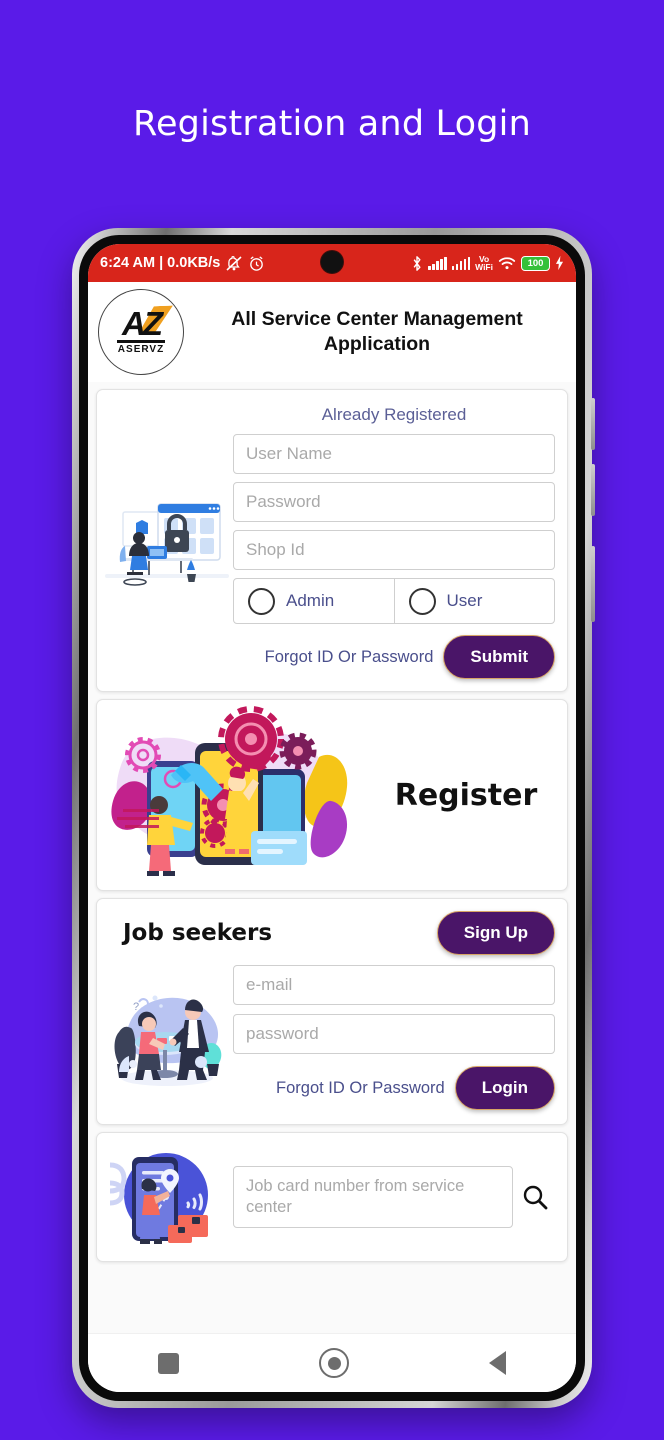 Image resolution: width=664 pixels, height=1440 pixels. What do you see at coordinates (394, 454) in the screenshot?
I see `username-input: User Name` at bounding box center [394, 454].